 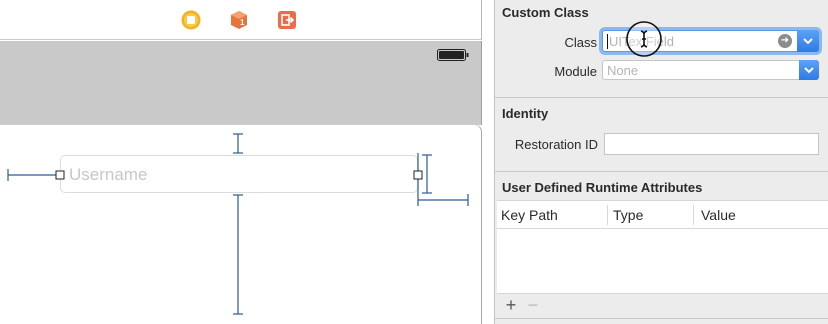 What do you see at coordinates (628, 215) in the screenshot?
I see `column-header-type: Type` at bounding box center [628, 215].